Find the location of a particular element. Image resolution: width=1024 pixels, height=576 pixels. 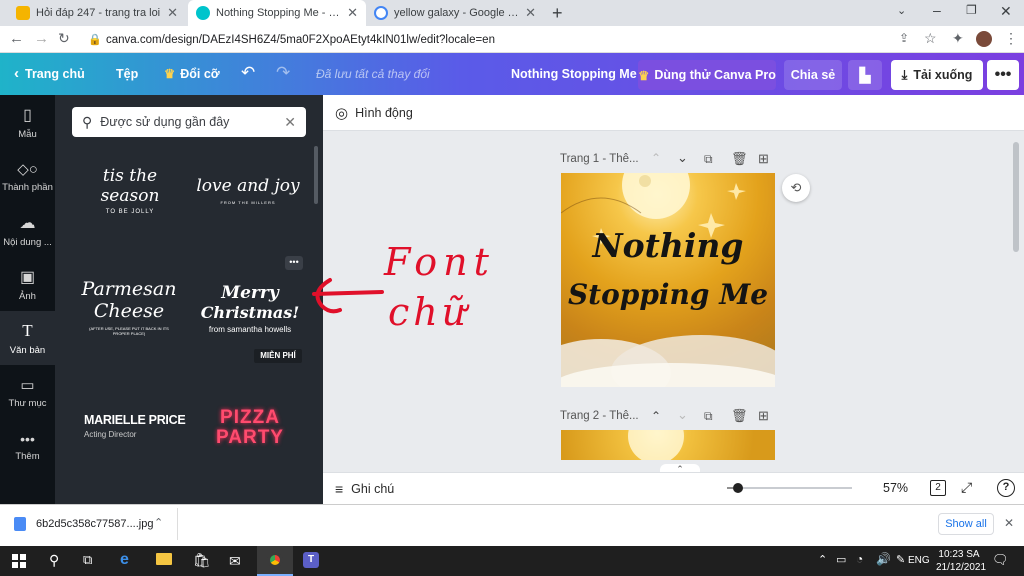

rotate-icon: ⟲ is located at coordinates (796, 188).